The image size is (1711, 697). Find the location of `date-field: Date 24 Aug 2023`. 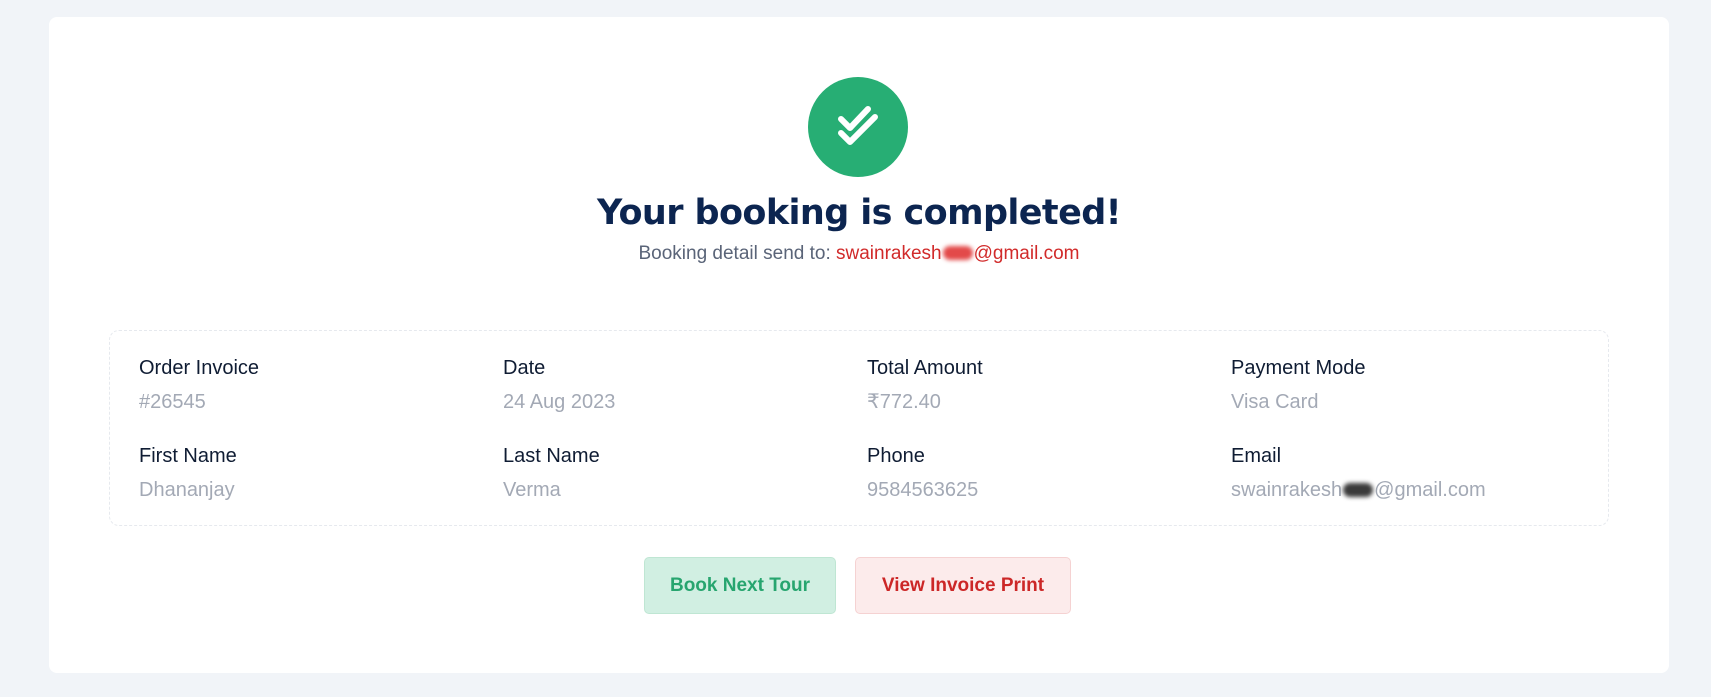

date-field: Date 24 Aug 2023 is located at coordinates (673, 385).